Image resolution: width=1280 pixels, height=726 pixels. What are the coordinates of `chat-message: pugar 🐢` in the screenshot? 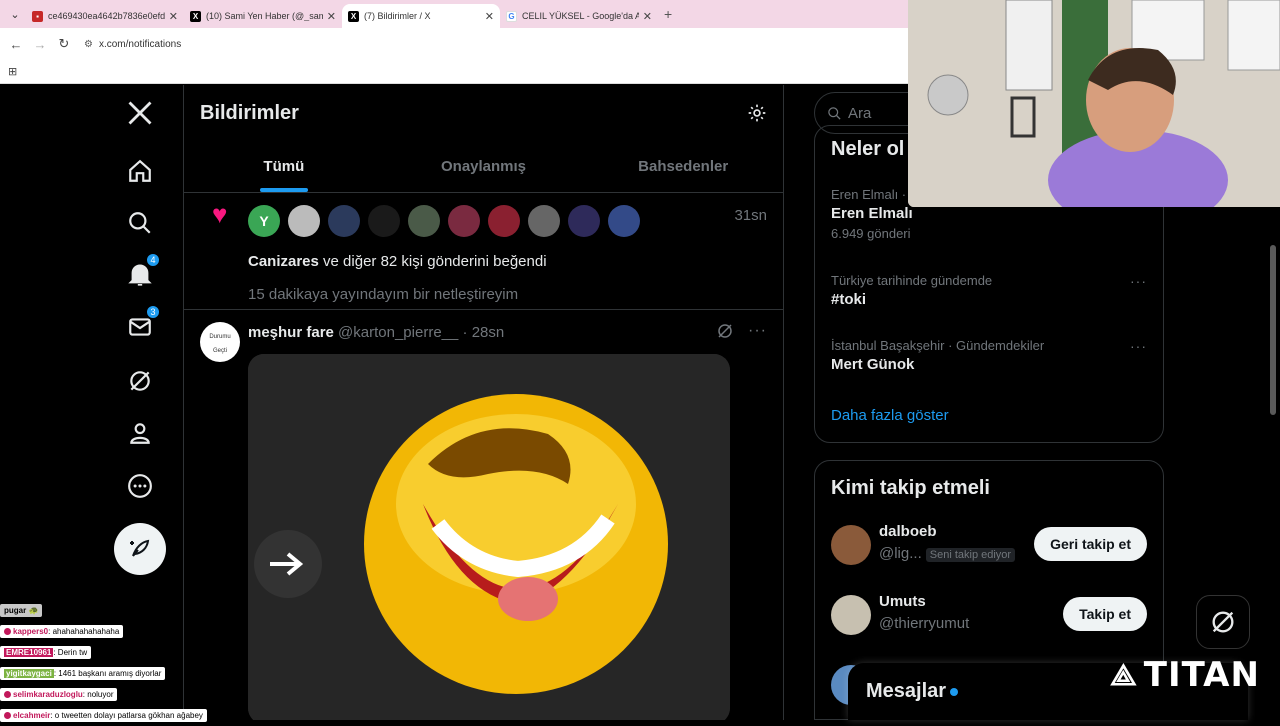 It's located at (125, 610).